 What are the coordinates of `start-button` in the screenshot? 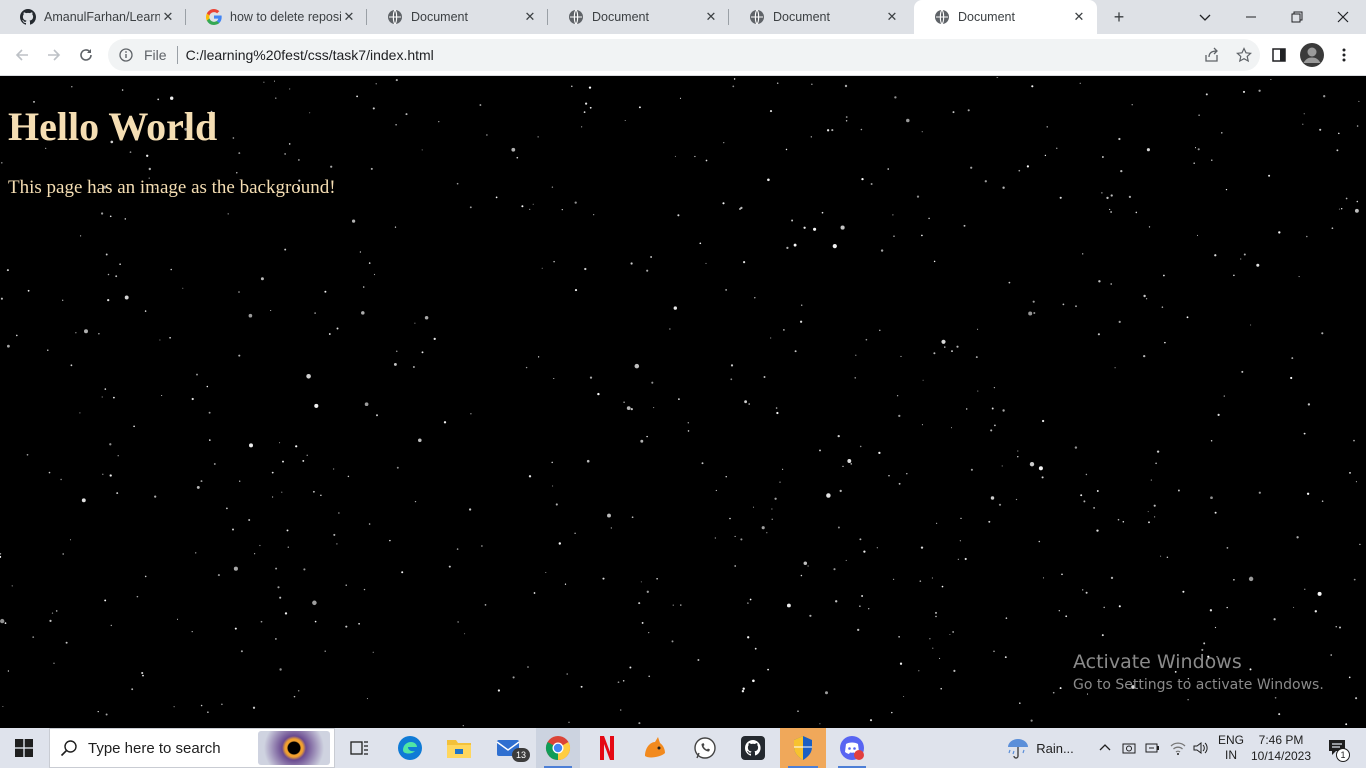 It's located at (24, 748).